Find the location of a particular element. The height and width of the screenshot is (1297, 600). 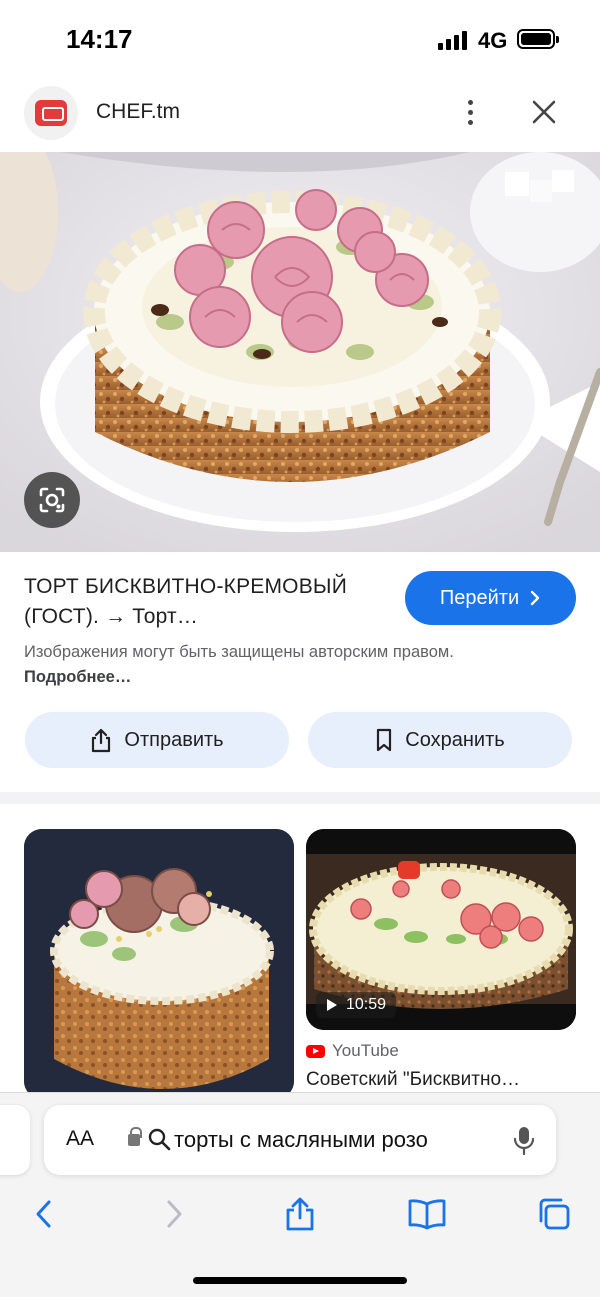

video-source: YouTube is located at coordinates (352, 1051).